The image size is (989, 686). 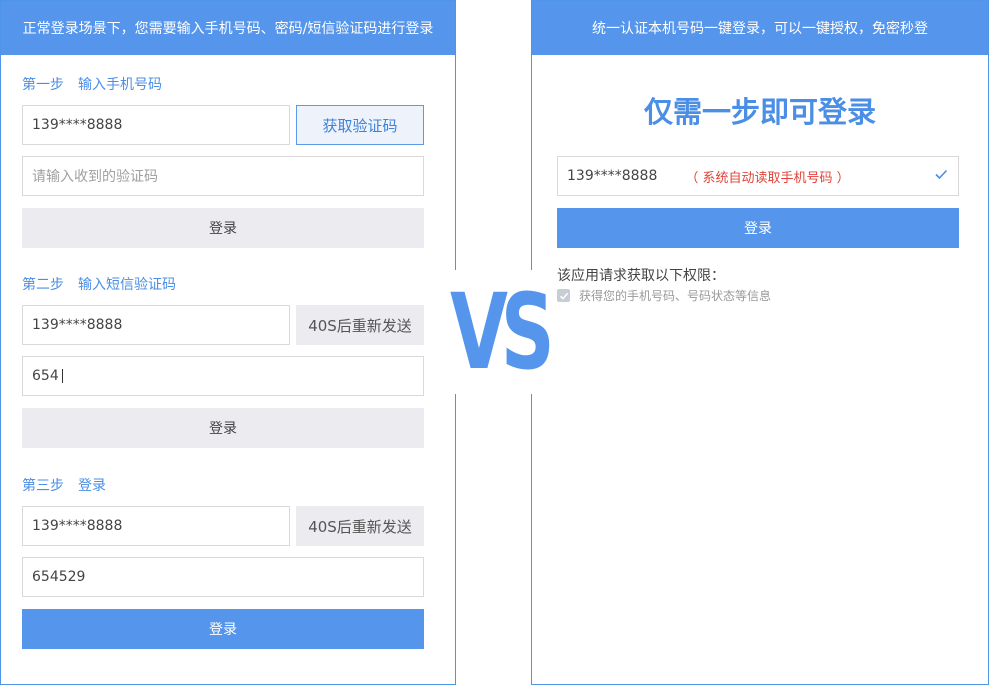 I want to click on vs-badge: VS, so click(x=499, y=332).